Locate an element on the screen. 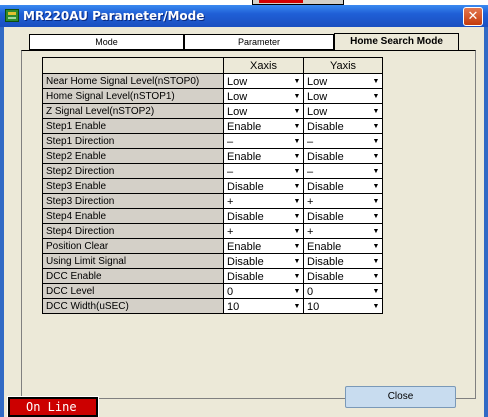 The image size is (488, 417). row-label: Step3 Direction is located at coordinates (133, 201).